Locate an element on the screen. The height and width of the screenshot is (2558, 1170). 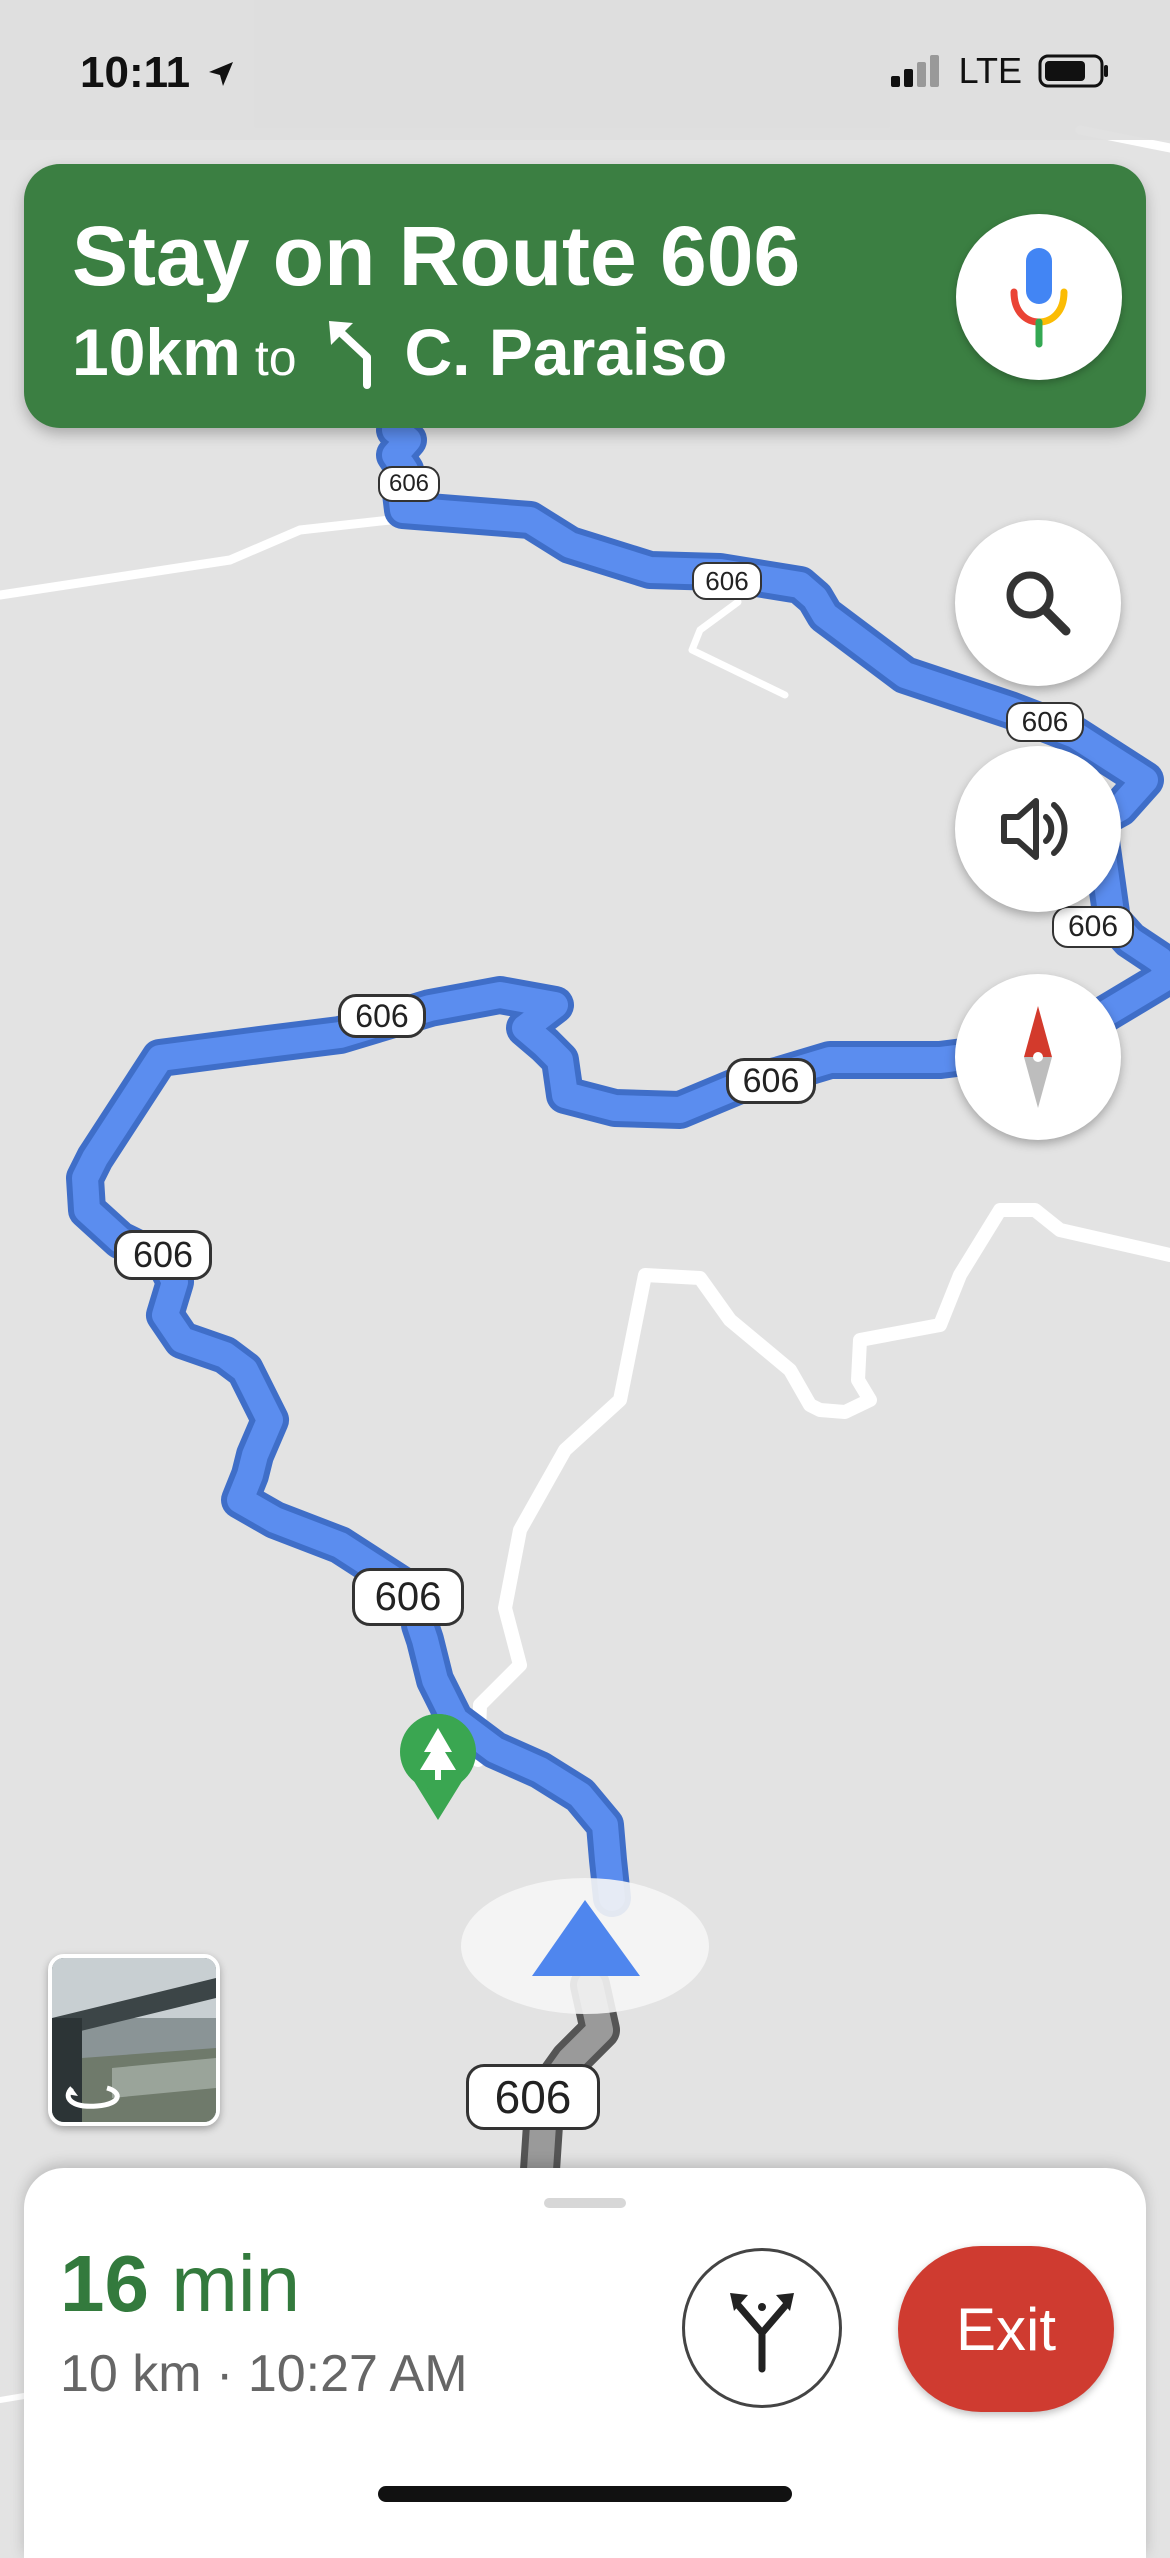
sound-button is located at coordinates (1038, 829).